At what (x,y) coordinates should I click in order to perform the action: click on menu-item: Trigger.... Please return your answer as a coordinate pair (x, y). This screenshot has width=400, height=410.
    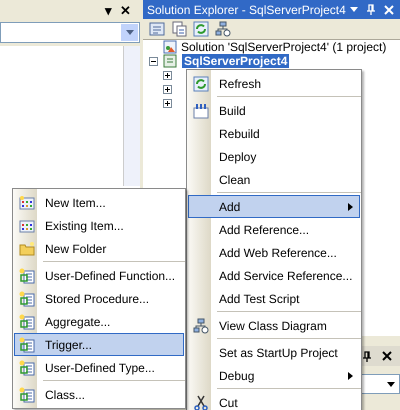
    Looking at the image, I should click on (99, 344).